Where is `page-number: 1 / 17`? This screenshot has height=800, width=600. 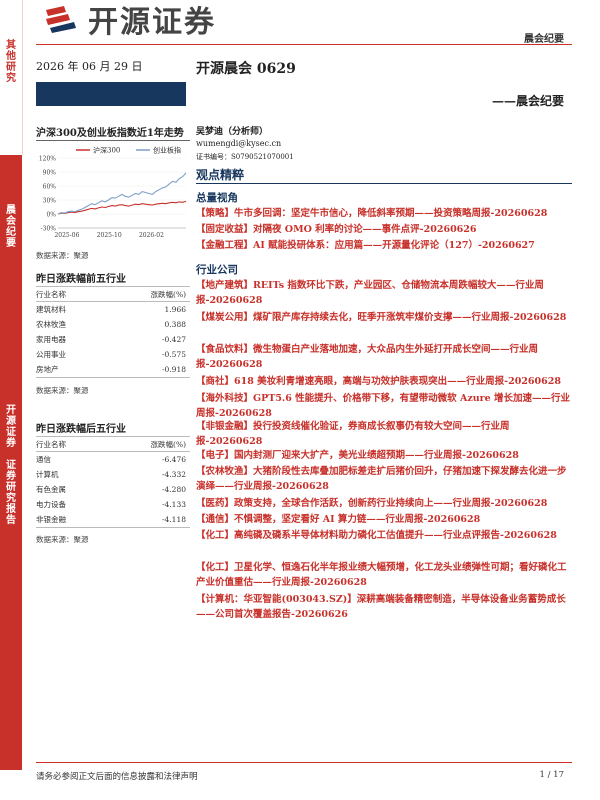
page-number: 1 / 17 is located at coordinates (552, 775).